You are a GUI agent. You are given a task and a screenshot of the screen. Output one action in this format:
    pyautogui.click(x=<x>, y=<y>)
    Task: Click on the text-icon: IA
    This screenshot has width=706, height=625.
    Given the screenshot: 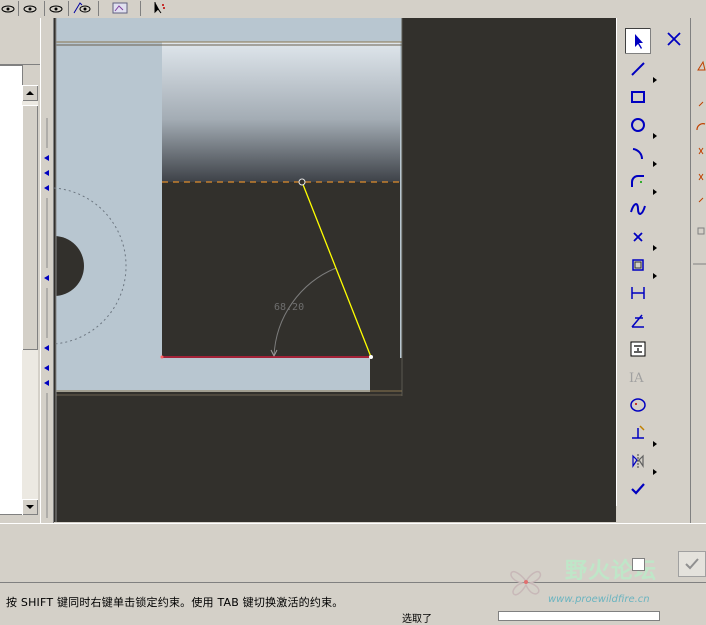 What is the action you would take?
    pyautogui.click(x=638, y=377)
    